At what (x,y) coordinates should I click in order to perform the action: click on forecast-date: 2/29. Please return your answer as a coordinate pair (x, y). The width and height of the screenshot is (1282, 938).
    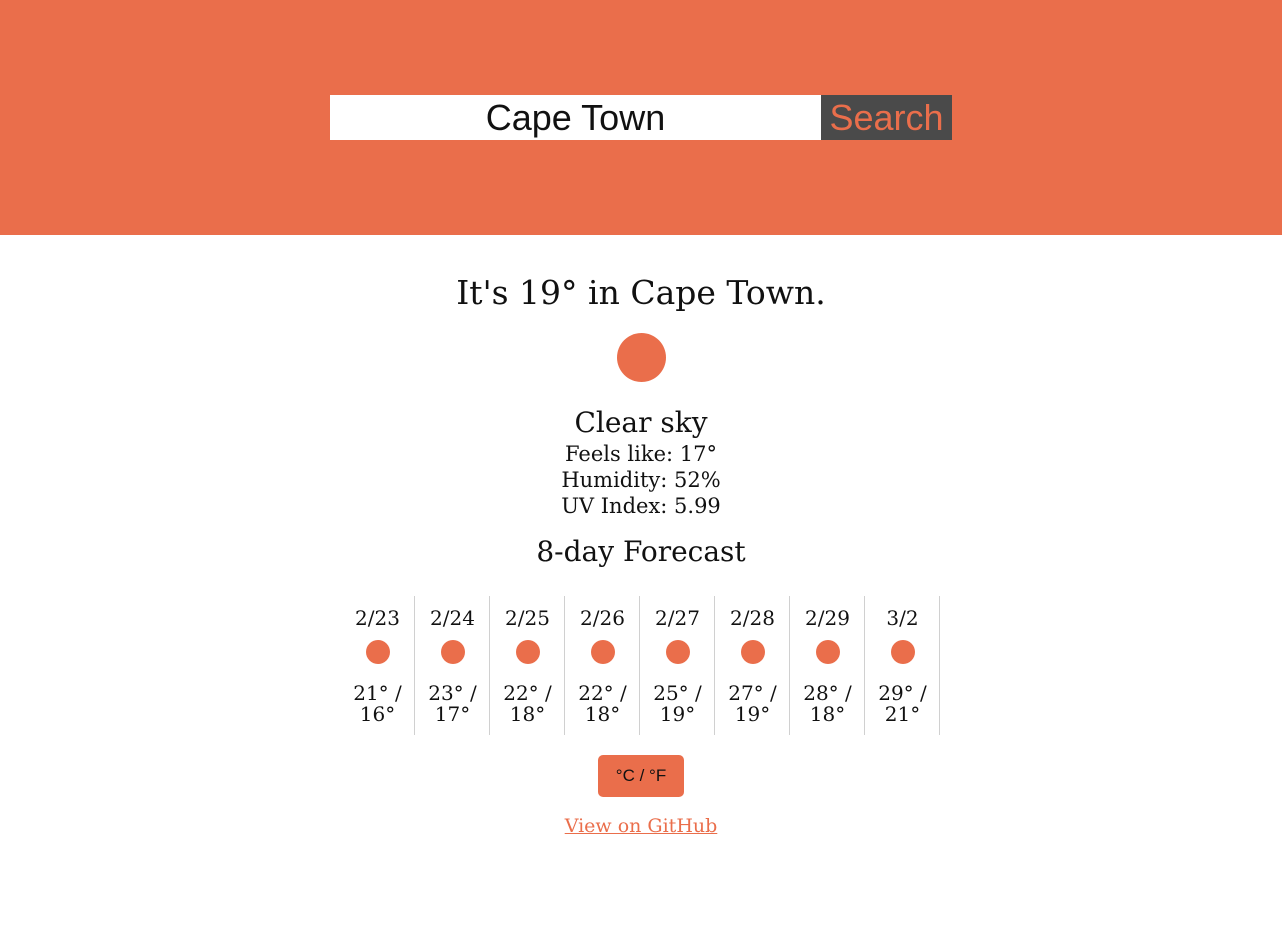
    Looking at the image, I should click on (827, 618).